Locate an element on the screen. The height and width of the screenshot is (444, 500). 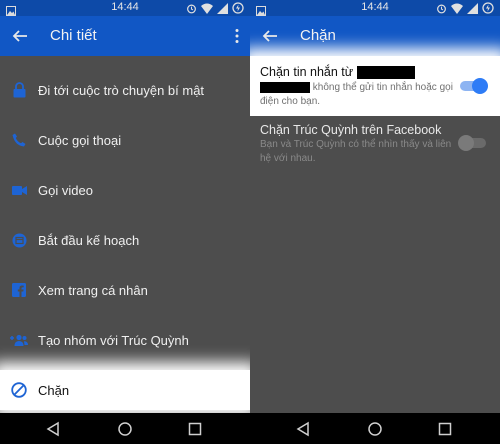
block-messages-title: Chặn tin nhắn từ is located at coordinates (307, 72).